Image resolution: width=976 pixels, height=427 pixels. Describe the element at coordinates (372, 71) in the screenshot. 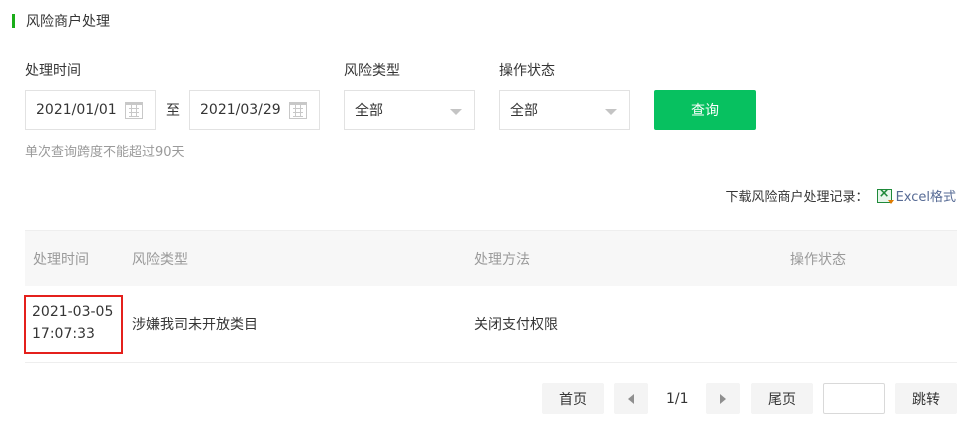

I see `risk-type-filter-label: 风险类型` at that location.